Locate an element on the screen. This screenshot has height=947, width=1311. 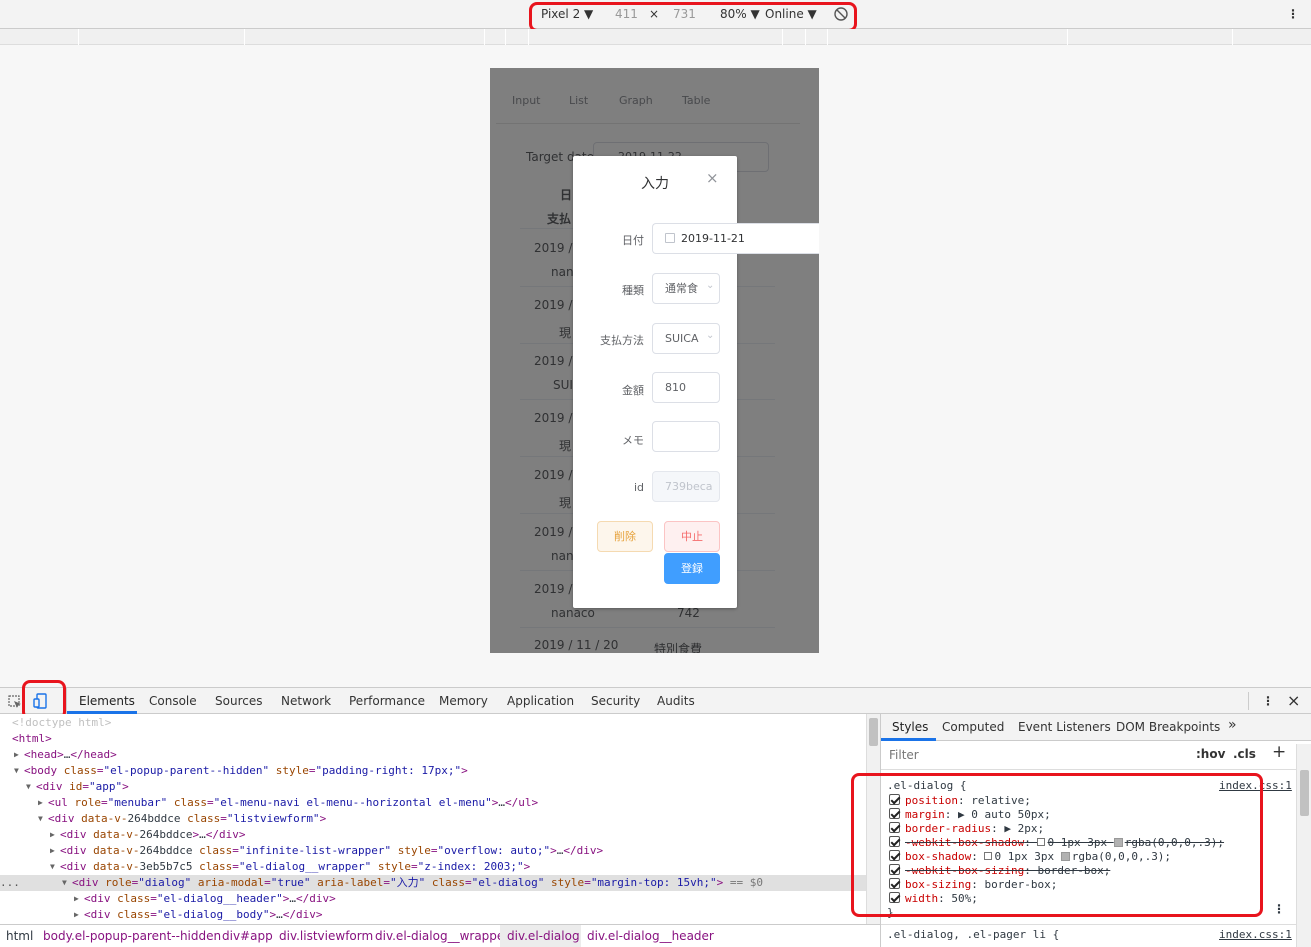
memo-input is located at coordinates (686, 436).